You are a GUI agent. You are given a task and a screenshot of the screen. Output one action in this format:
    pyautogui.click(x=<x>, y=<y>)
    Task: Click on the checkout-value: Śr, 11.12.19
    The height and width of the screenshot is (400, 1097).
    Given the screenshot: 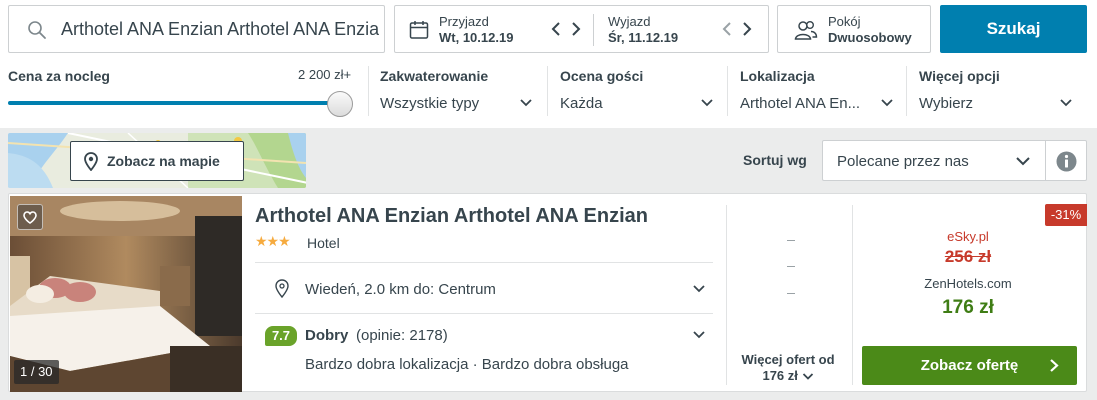 What is the action you would take?
    pyautogui.click(x=643, y=37)
    